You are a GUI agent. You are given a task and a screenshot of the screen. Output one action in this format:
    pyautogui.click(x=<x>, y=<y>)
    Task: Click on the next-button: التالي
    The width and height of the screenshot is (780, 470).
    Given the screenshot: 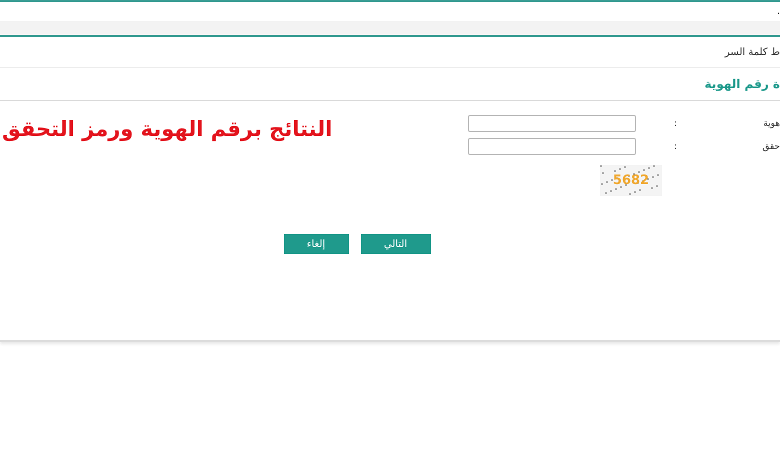 What is the action you would take?
    pyautogui.click(x=395, y=244)
    